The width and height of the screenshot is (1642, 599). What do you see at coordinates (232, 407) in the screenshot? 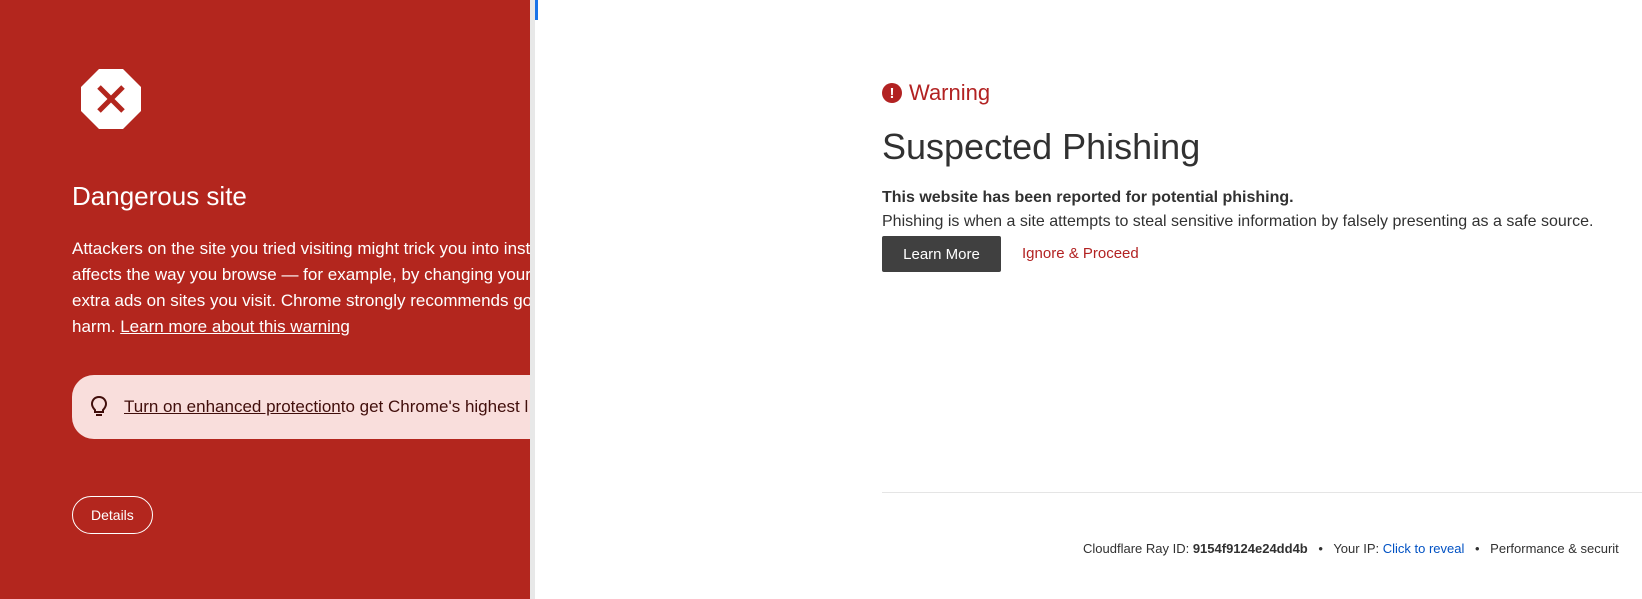
I see `enhanced-protection-link: Turn on enhanced protection` at bounding box center [232, 407].